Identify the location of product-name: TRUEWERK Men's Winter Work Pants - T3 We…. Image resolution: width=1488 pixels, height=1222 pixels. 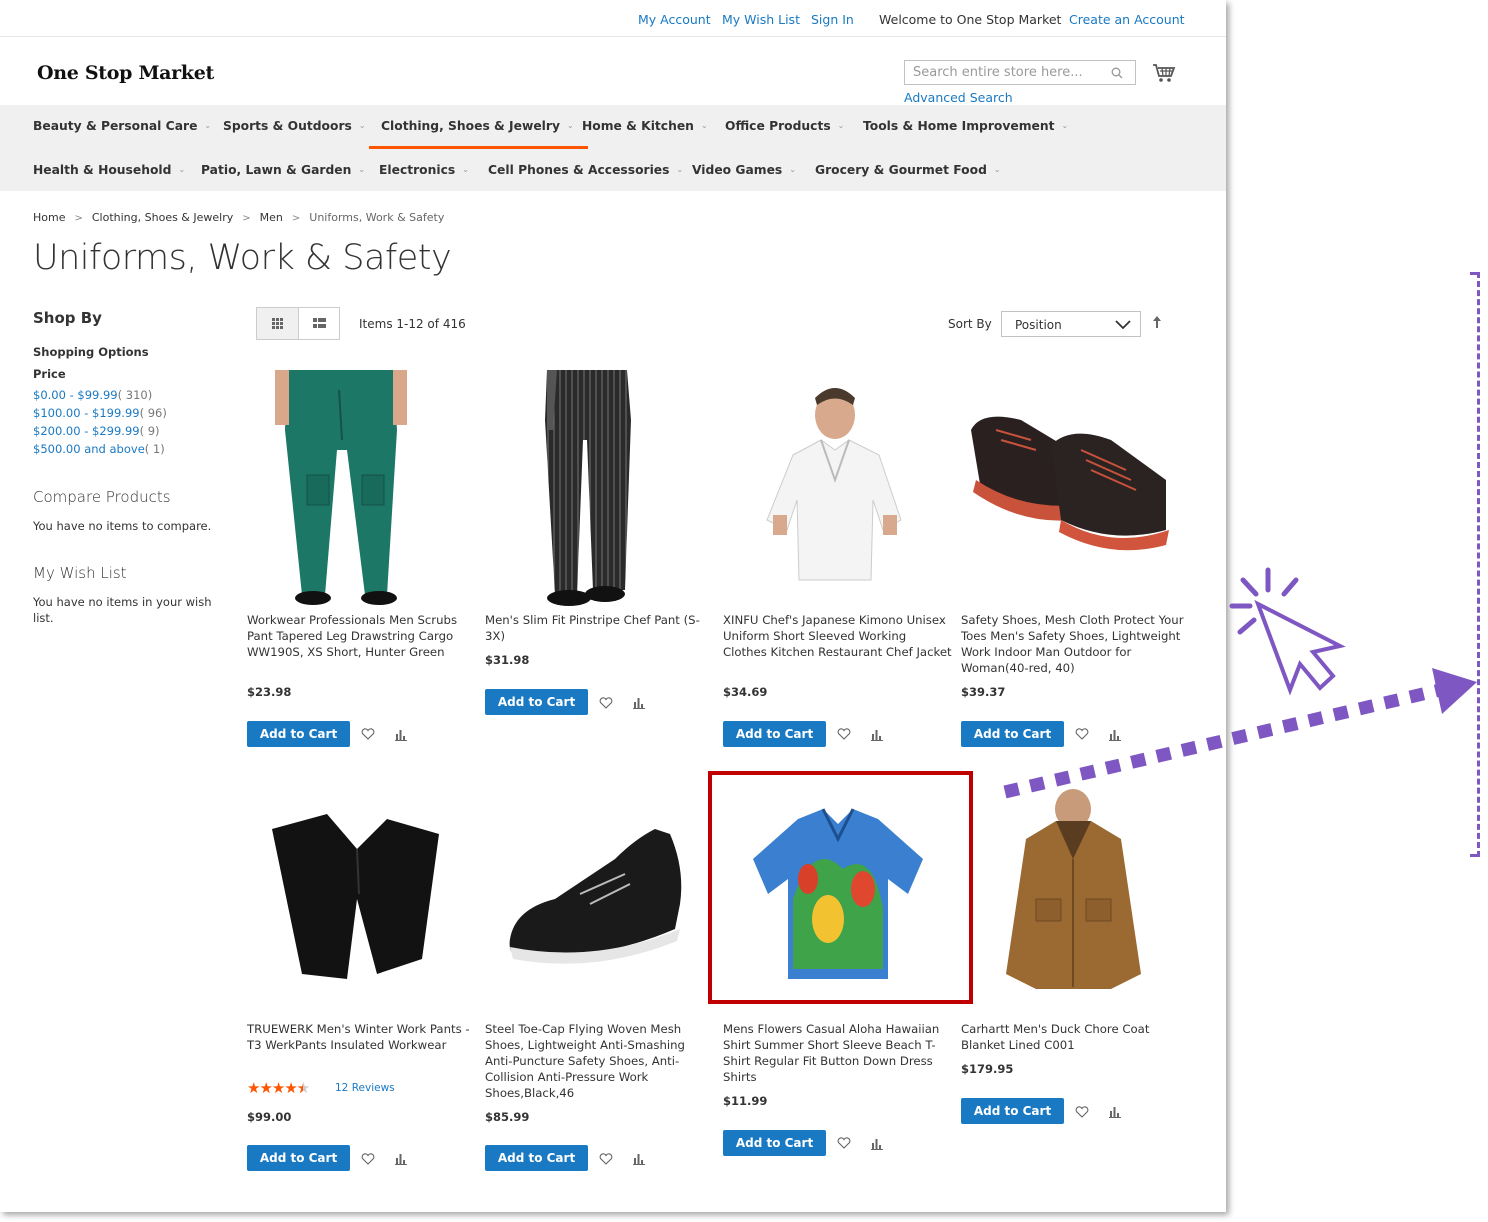
(362, 1037).